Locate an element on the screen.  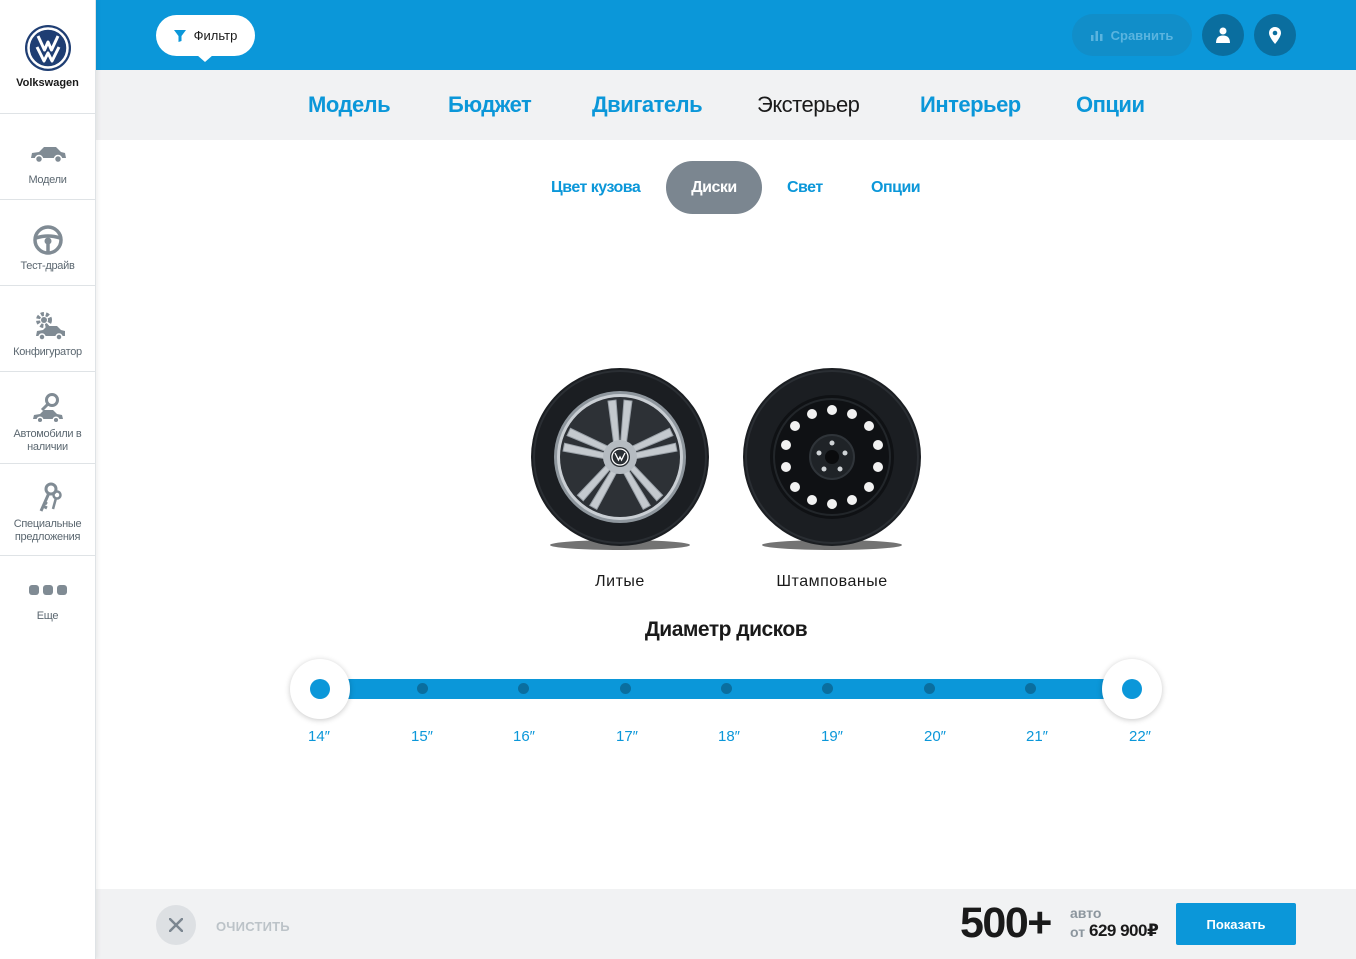
sidebar-item-configurator: Конфигуратор is located at coordinates (47, 329).